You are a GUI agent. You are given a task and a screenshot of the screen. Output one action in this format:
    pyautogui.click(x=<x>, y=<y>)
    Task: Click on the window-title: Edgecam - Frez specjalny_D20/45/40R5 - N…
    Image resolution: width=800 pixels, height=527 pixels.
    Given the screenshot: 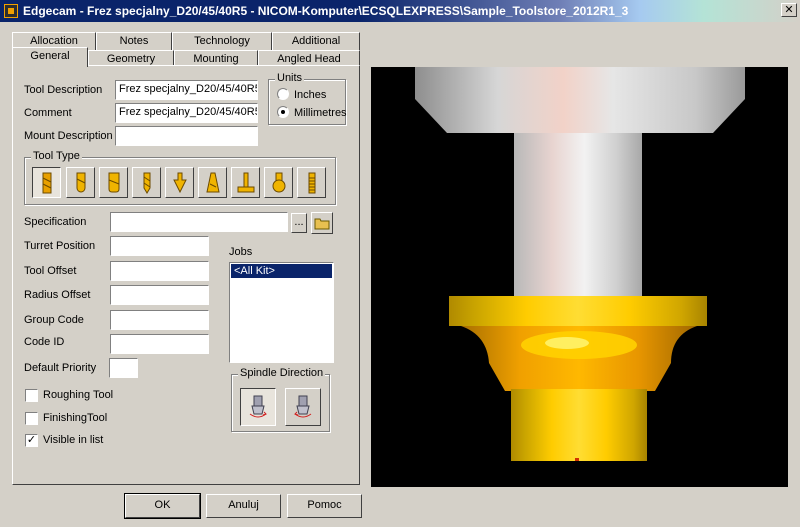 What is the action you would take?
    pyautogui.click(x=326, y=11)
    